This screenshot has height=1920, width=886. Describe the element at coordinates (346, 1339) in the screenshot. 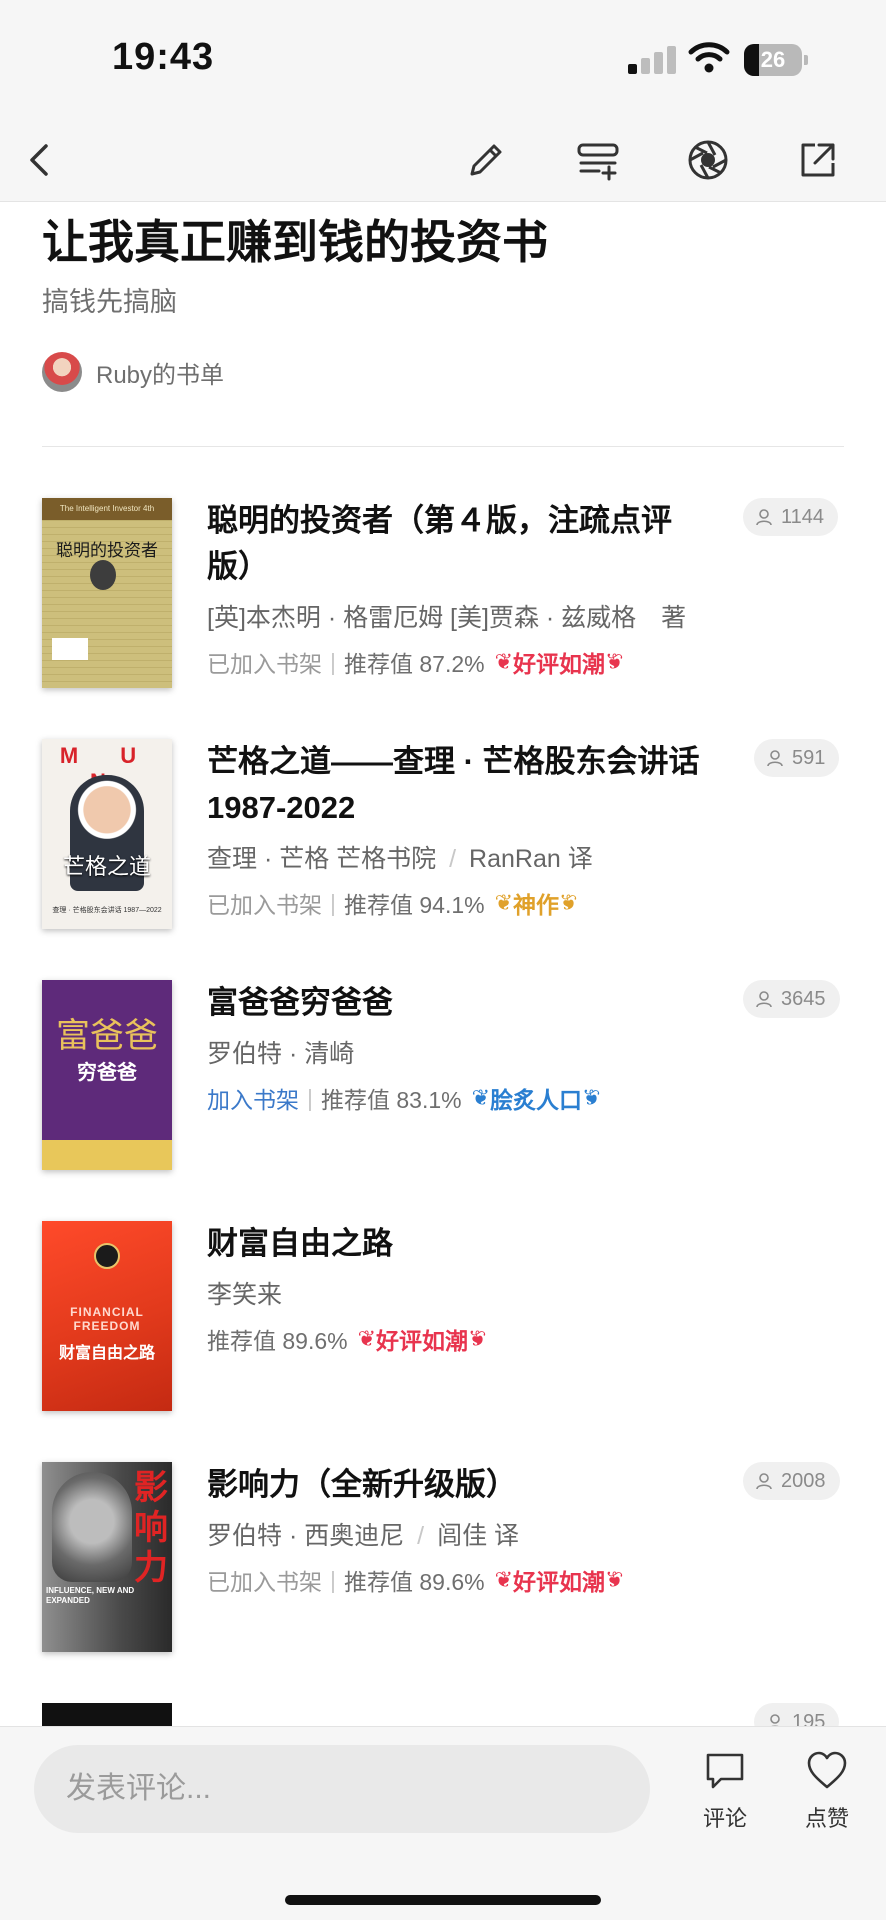

I see `book-meta: 推荐值 89.6% ❦ 好评如潮 ❦` at that location.